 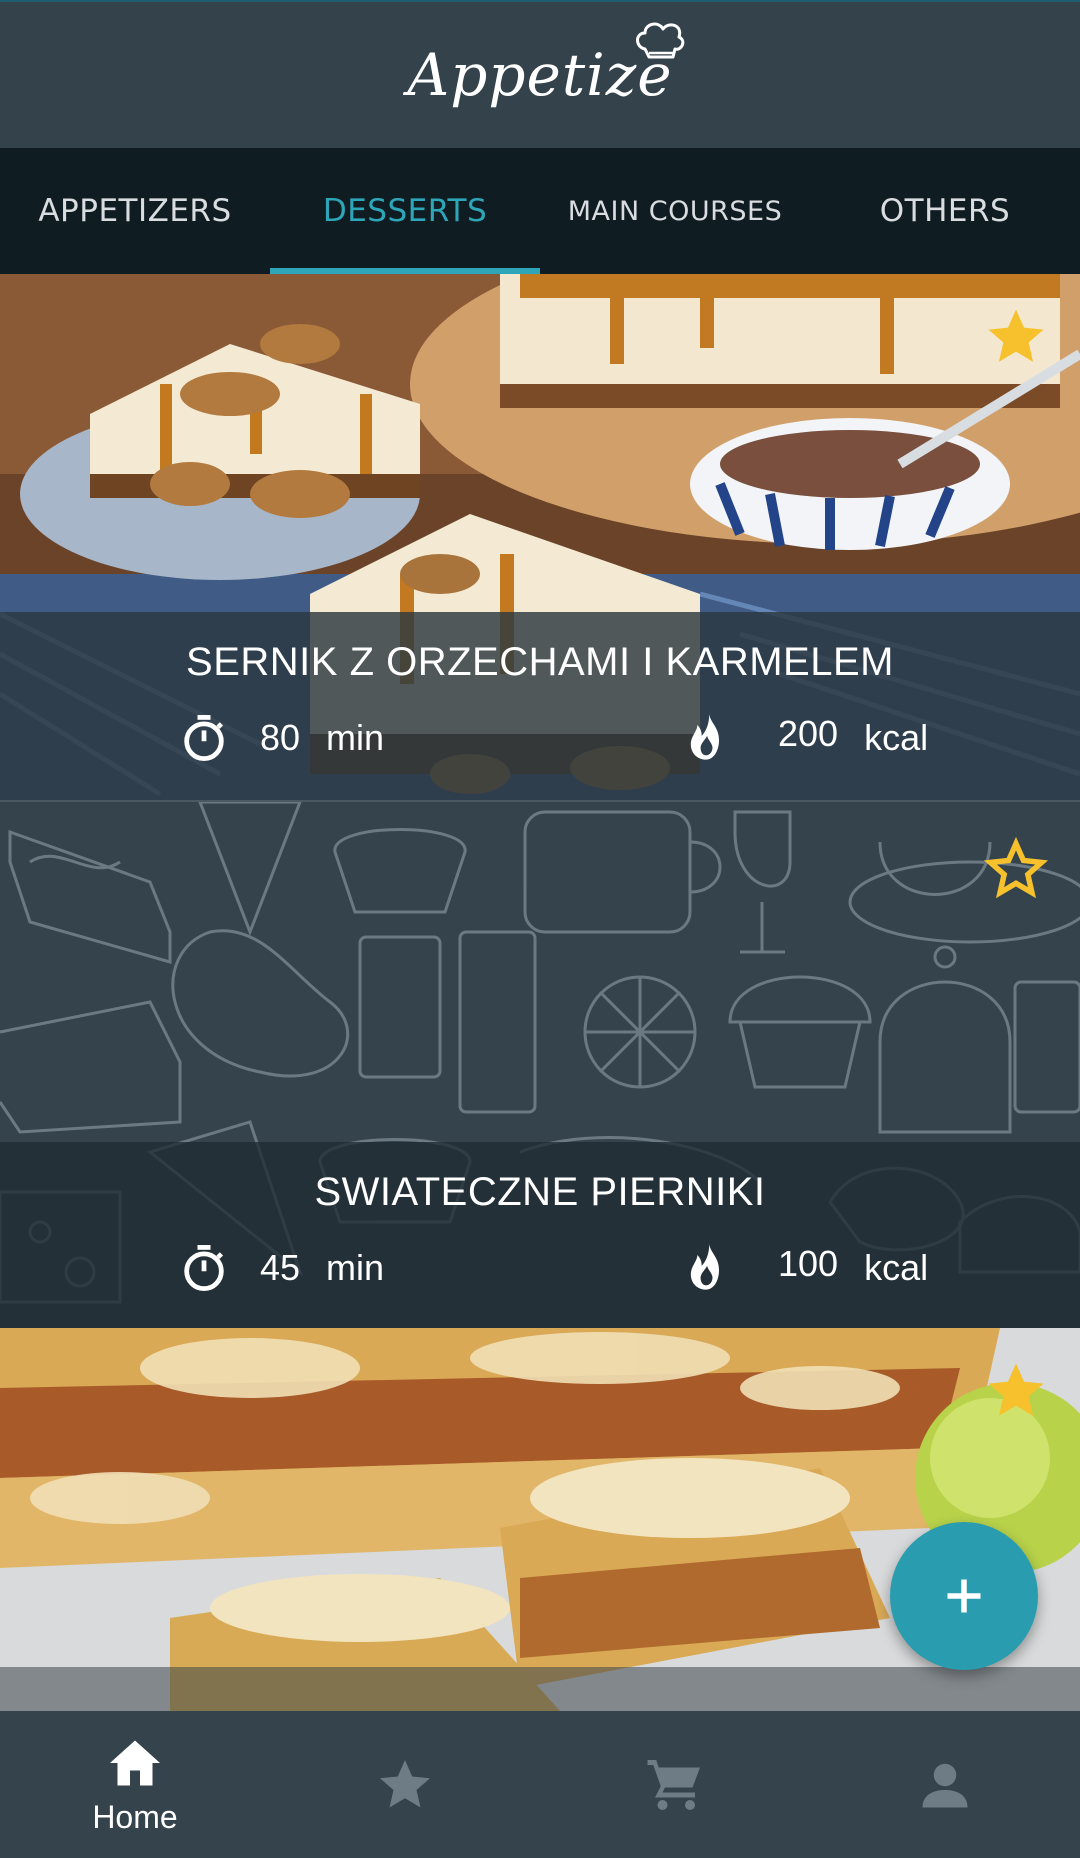 I want to click on recipe-title: SERNIK Z ORZECHAMI I KARMELEM, so click(x=540, y=662).